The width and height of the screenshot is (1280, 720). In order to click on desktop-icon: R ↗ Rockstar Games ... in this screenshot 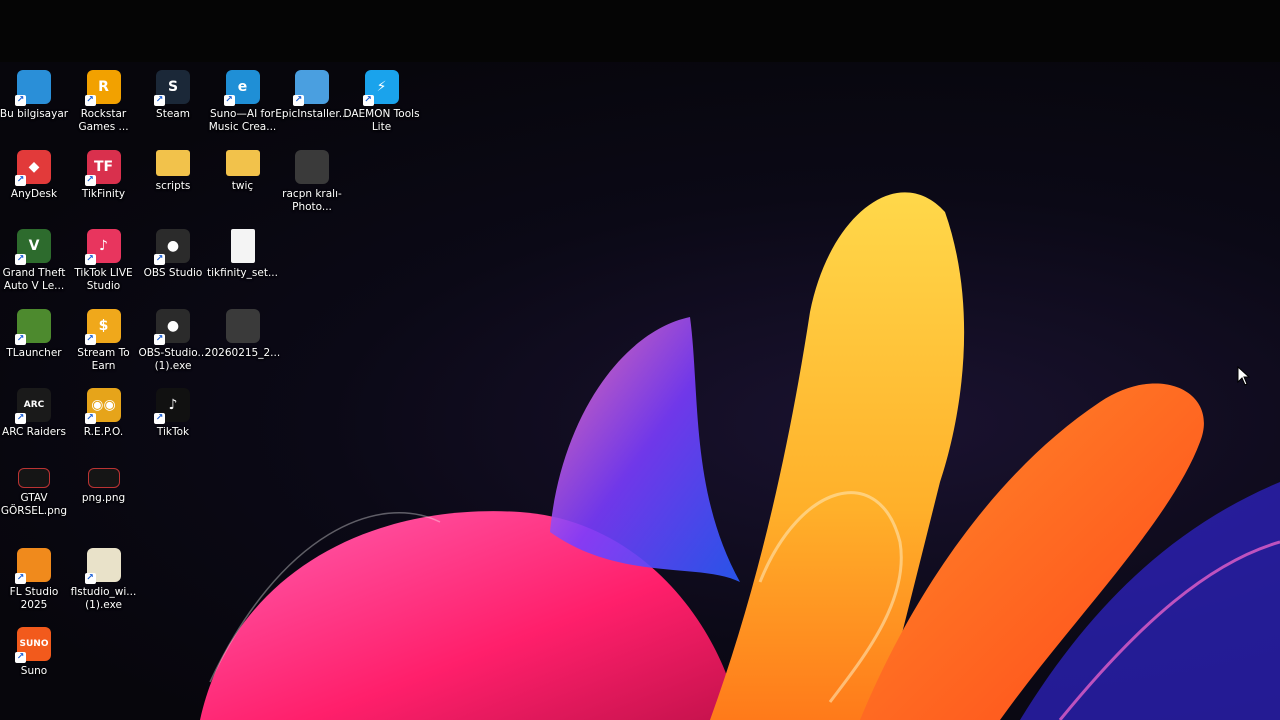, I will do `click(104, 108)`.